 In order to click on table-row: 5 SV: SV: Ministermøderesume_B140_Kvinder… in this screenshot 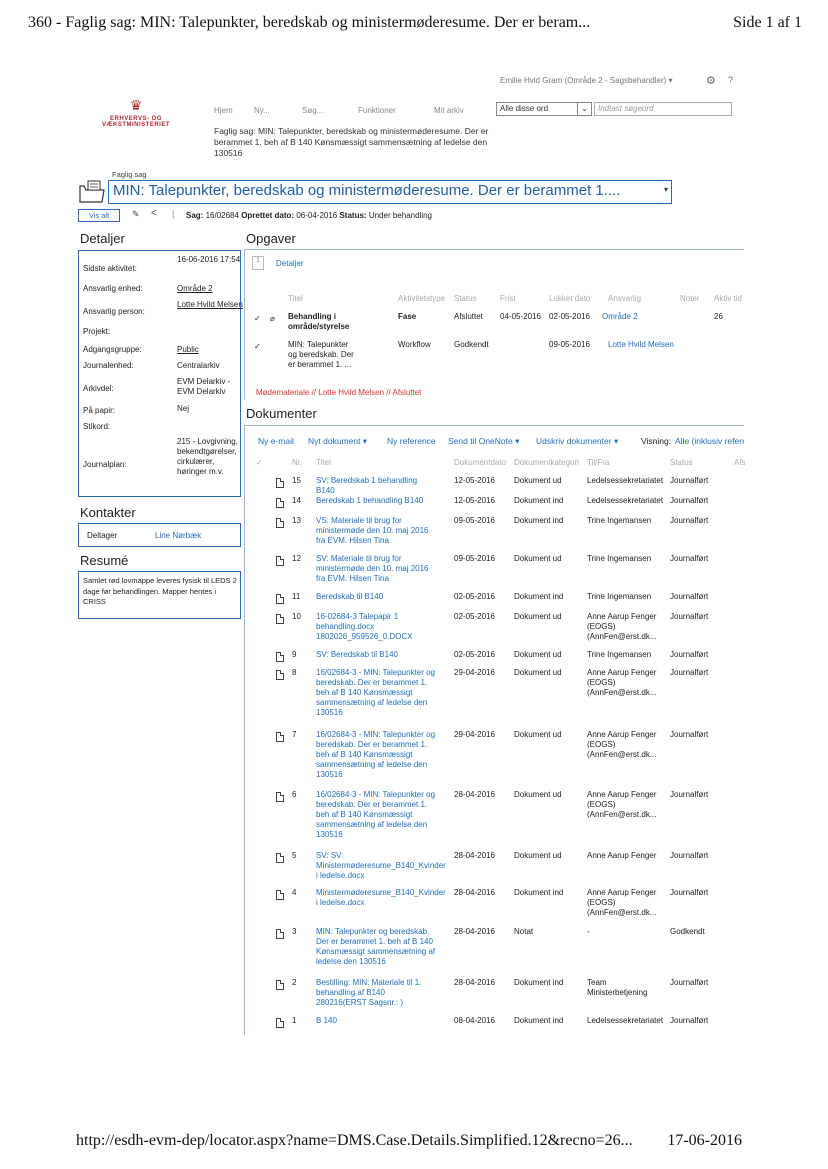, I will do `click(494, 865)`.